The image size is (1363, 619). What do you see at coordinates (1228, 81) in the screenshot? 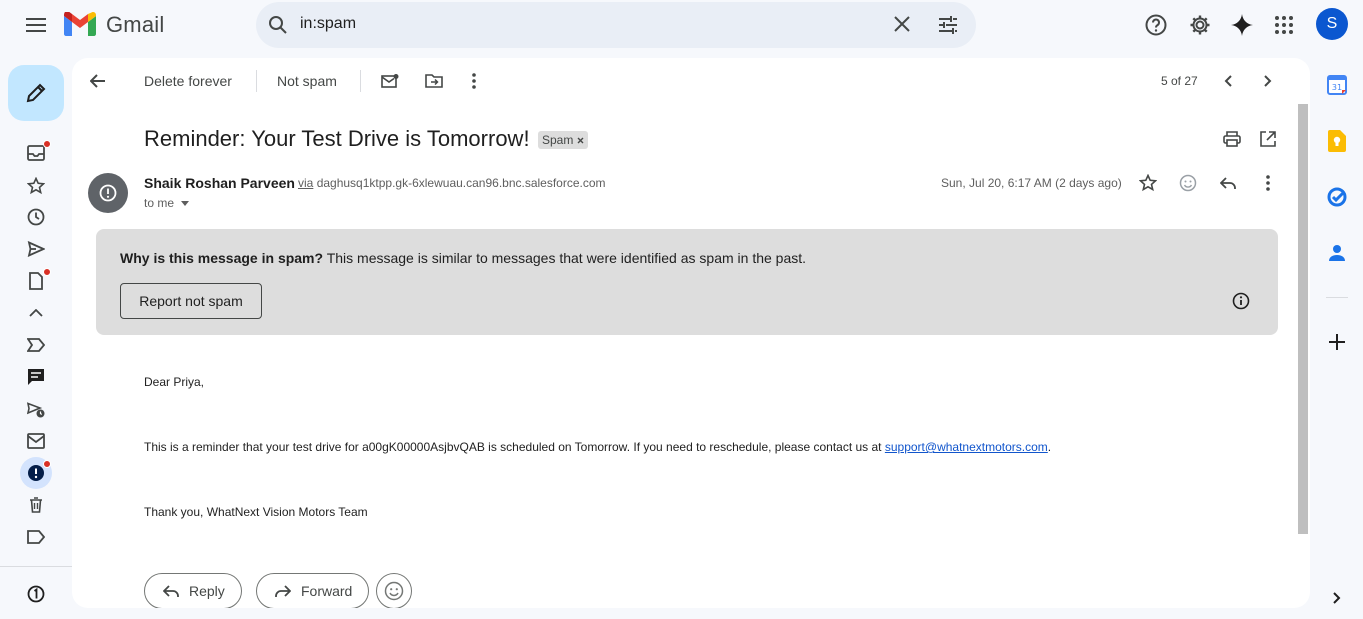
I see `newer-button` at bounding box center [1228, 81].